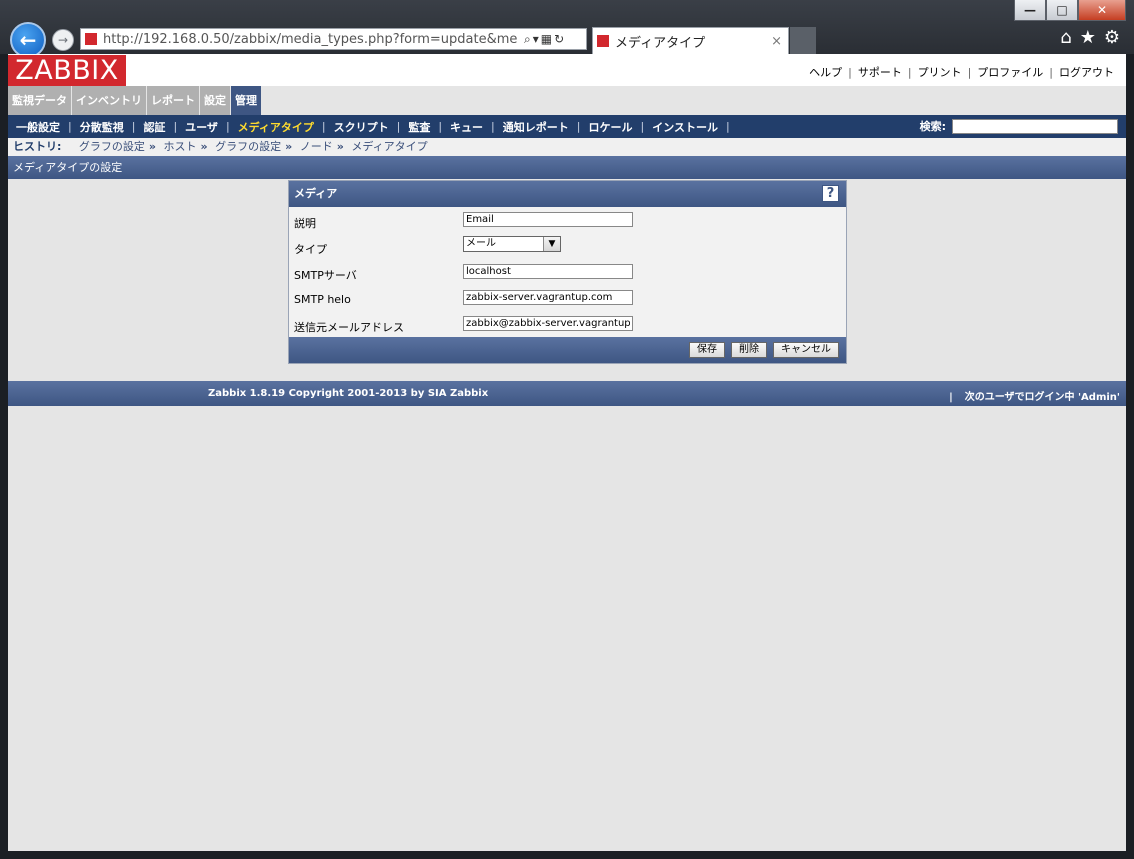  What do you see at coordinates (1010, 72) in the screenshot?
I see `profile-link: プロファイル` at bounding box center [1010, 72].